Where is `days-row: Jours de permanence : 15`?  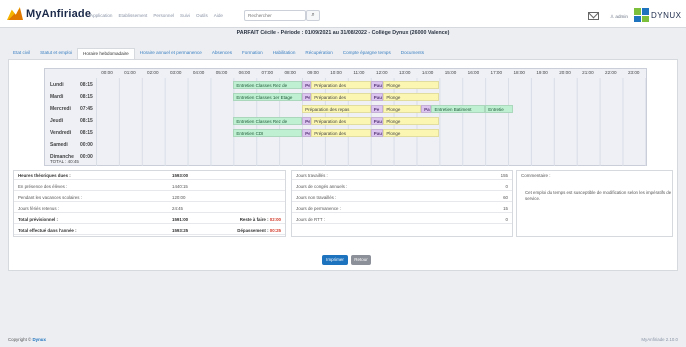
days-row: Jours de permanence : 15 is located at coordinates (402, 208).